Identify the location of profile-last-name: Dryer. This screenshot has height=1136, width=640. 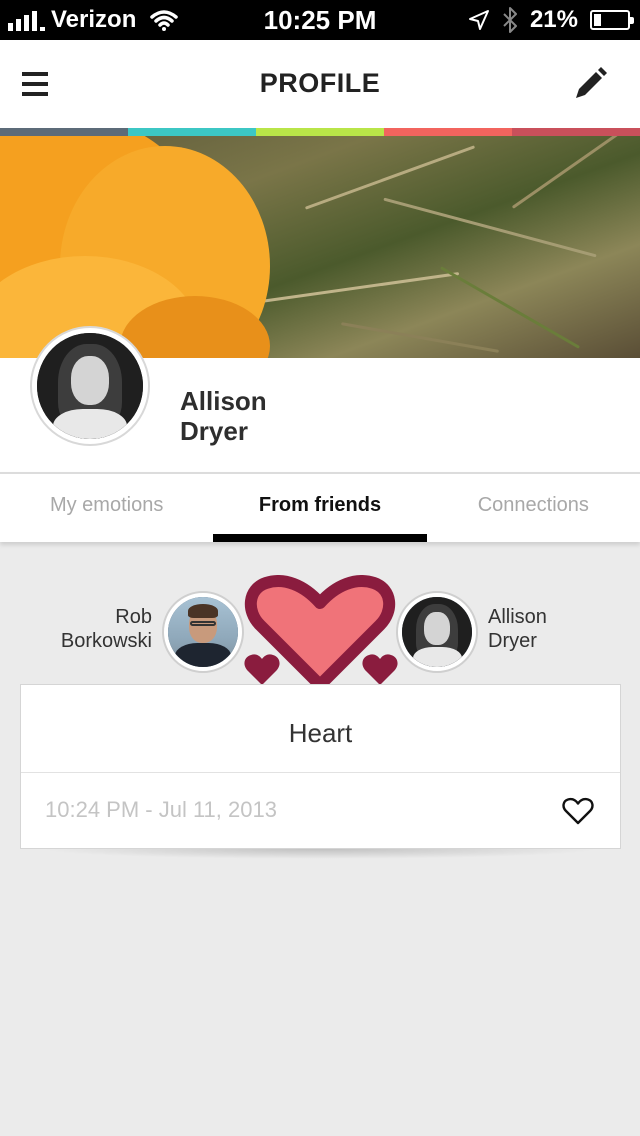
(214, 431).